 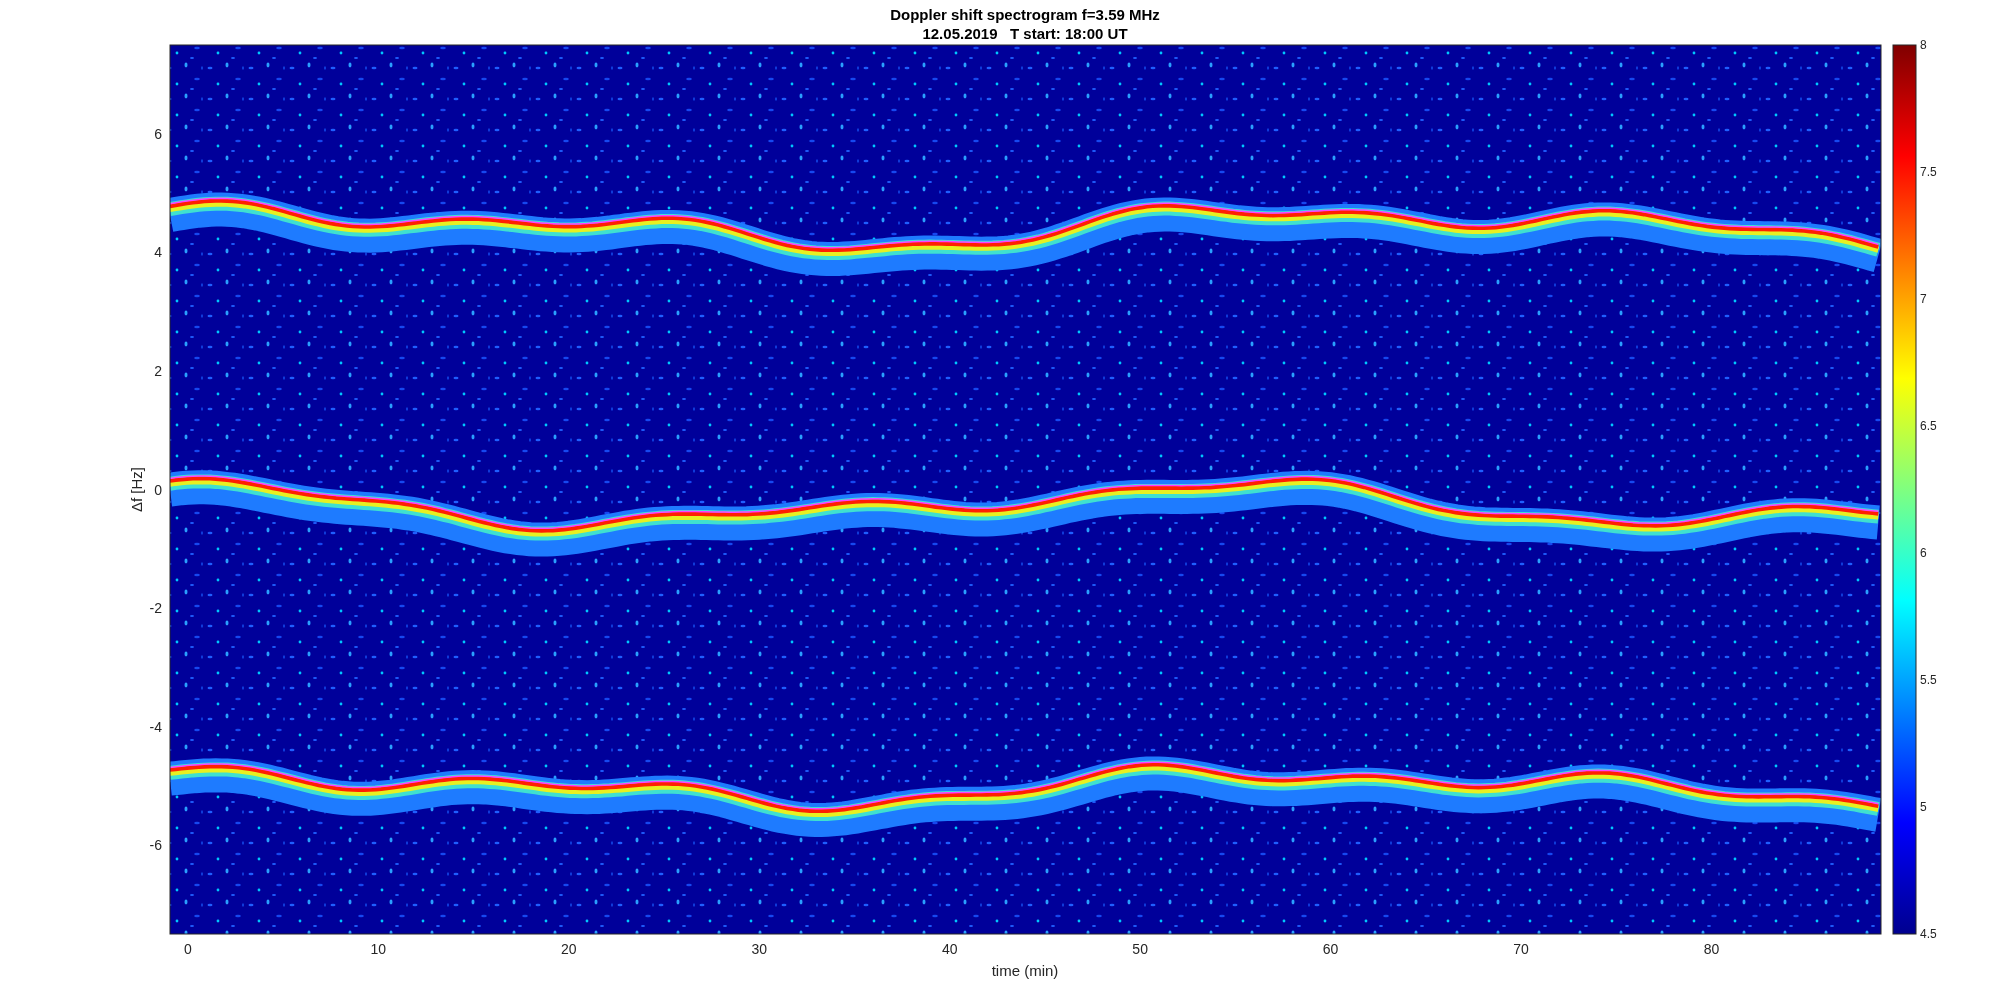 What do you see at coordinates (158, 252) in the screenshot?
I see `y-tick-label: 4` at bounding box center [158, 252].